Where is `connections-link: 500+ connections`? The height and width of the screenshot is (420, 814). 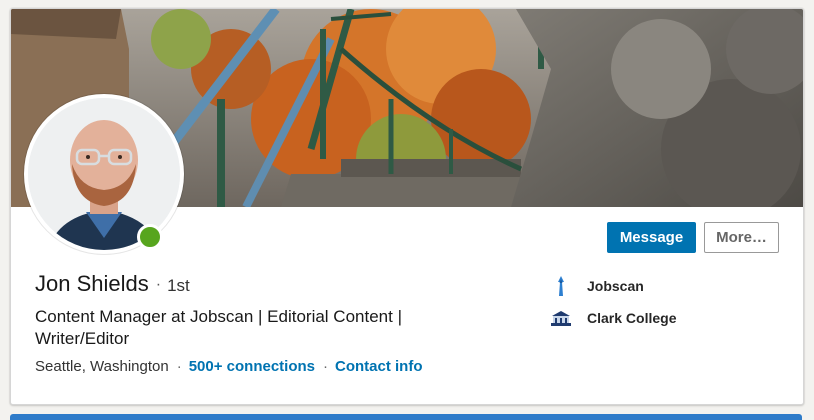
connections-link: 500+ connections is located at coordinates (252, 366).